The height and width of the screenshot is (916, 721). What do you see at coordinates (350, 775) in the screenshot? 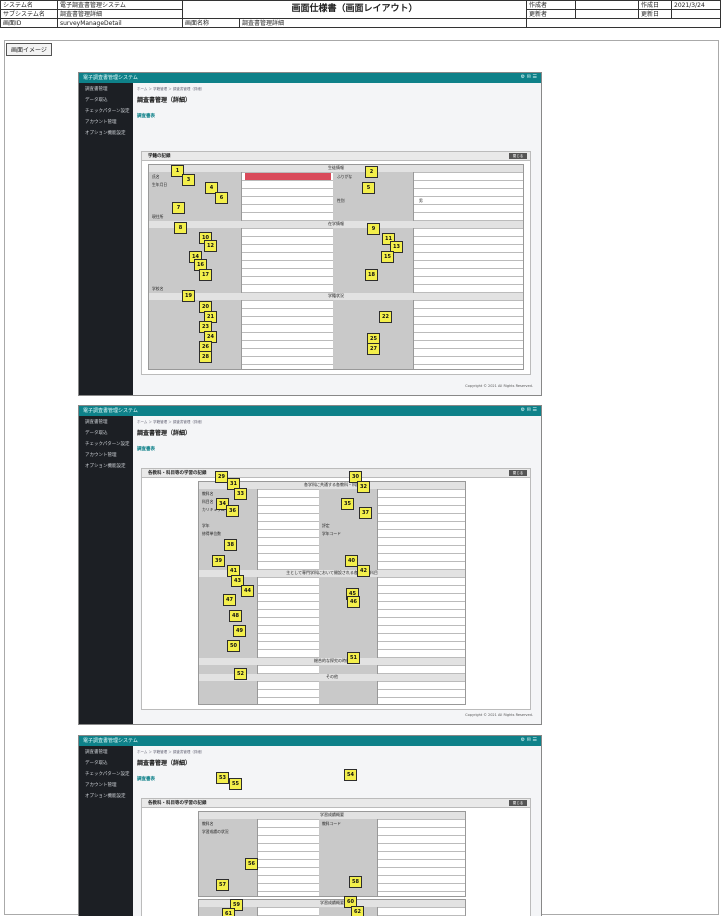
I see `callout-marker: 54` at bounding box center [350, 775].